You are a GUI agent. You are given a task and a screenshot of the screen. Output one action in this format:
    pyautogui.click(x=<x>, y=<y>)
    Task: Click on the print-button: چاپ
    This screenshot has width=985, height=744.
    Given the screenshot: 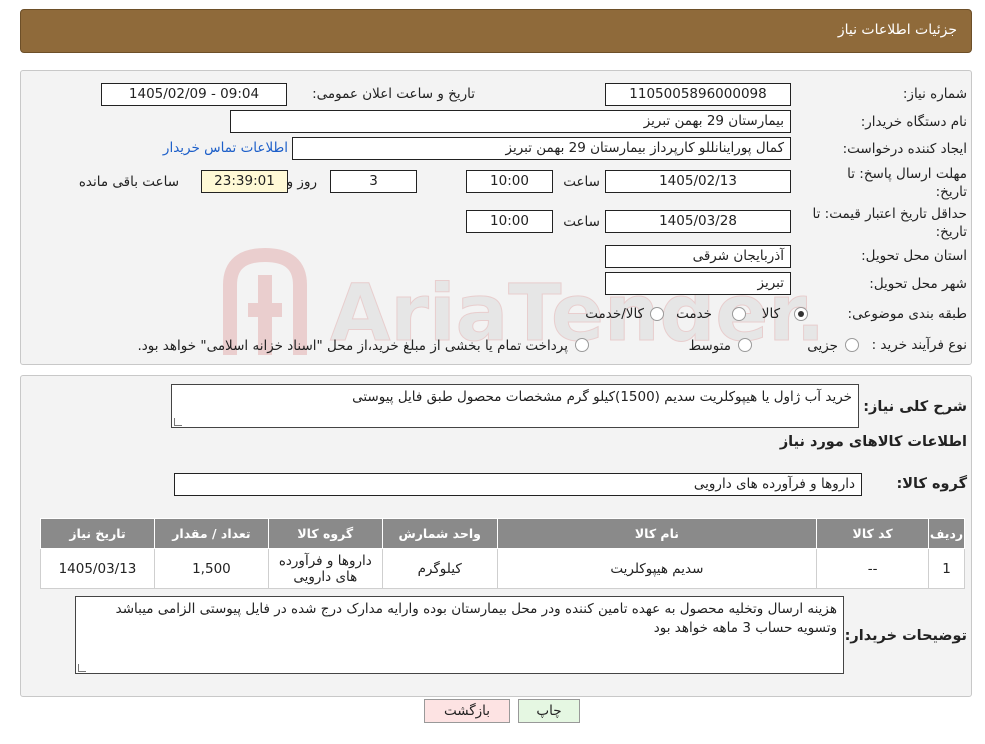 What is the action you would take?
    pyautogui.click(x=549, y=711)
    